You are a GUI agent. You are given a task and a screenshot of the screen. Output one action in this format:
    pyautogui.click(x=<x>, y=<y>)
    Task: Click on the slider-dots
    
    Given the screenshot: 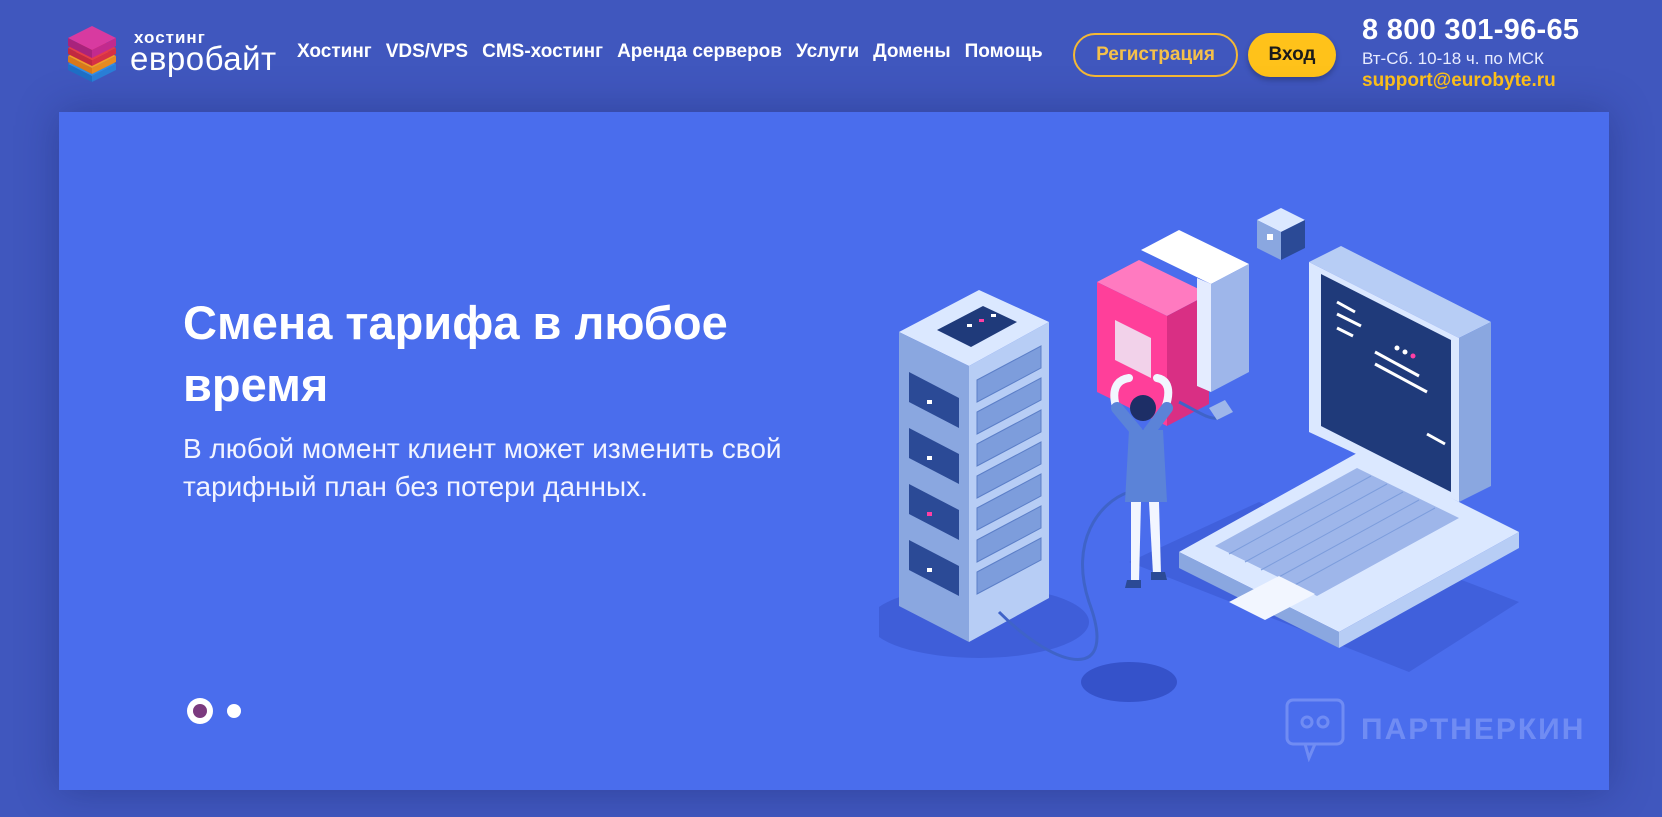 What is the action you would take?
    pyautogui.click(x=214, y=711)
    